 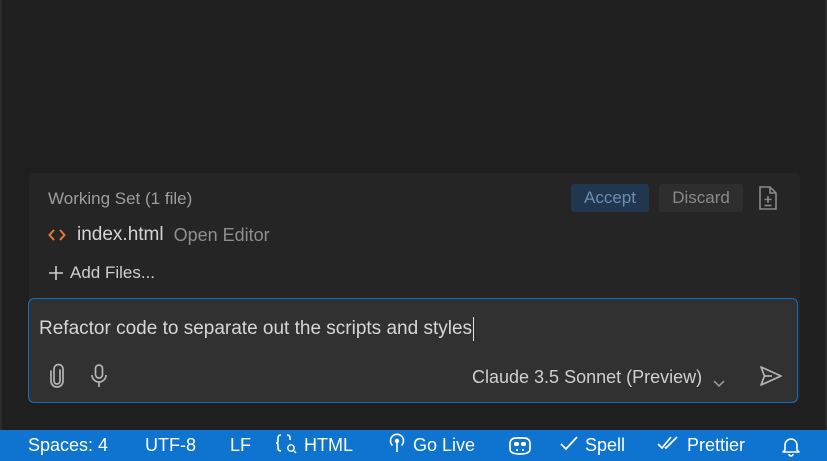 I want to click on working-set-file-row: index.html Open Editor, so click(x=159, y=235).